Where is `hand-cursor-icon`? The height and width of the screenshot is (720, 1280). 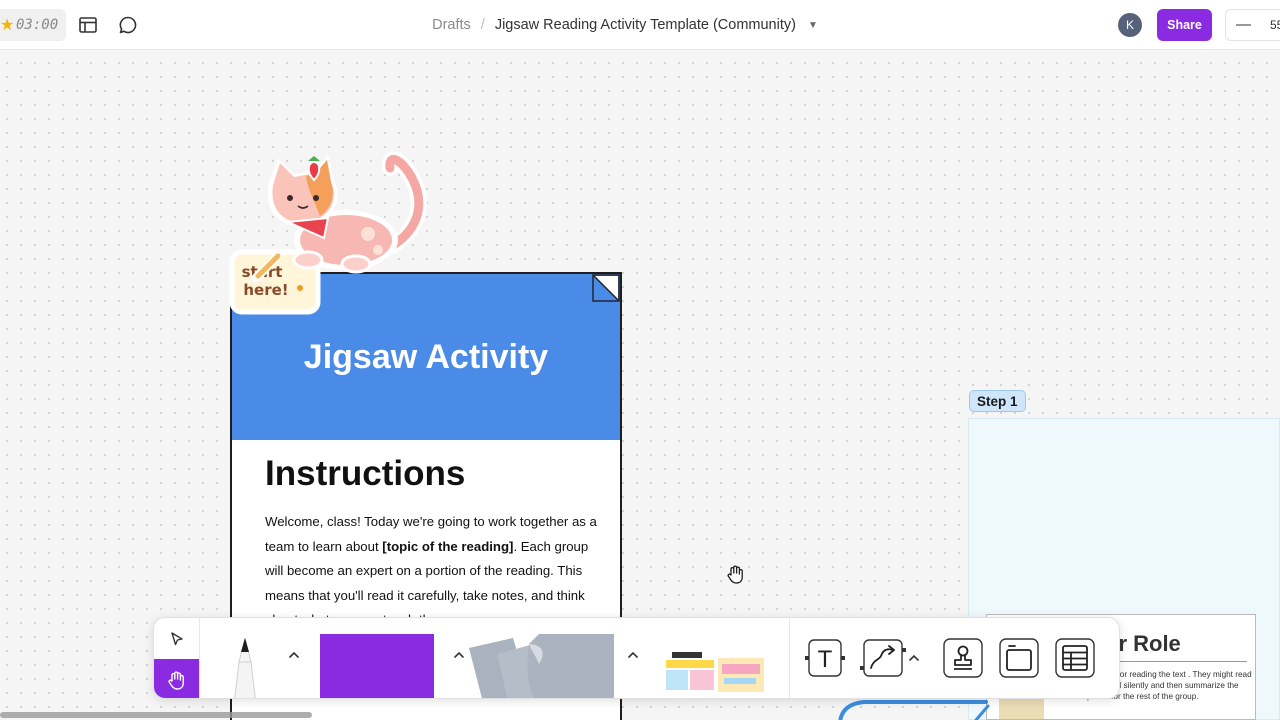
hand-cursor-icon is located at coordinates (735, 574).